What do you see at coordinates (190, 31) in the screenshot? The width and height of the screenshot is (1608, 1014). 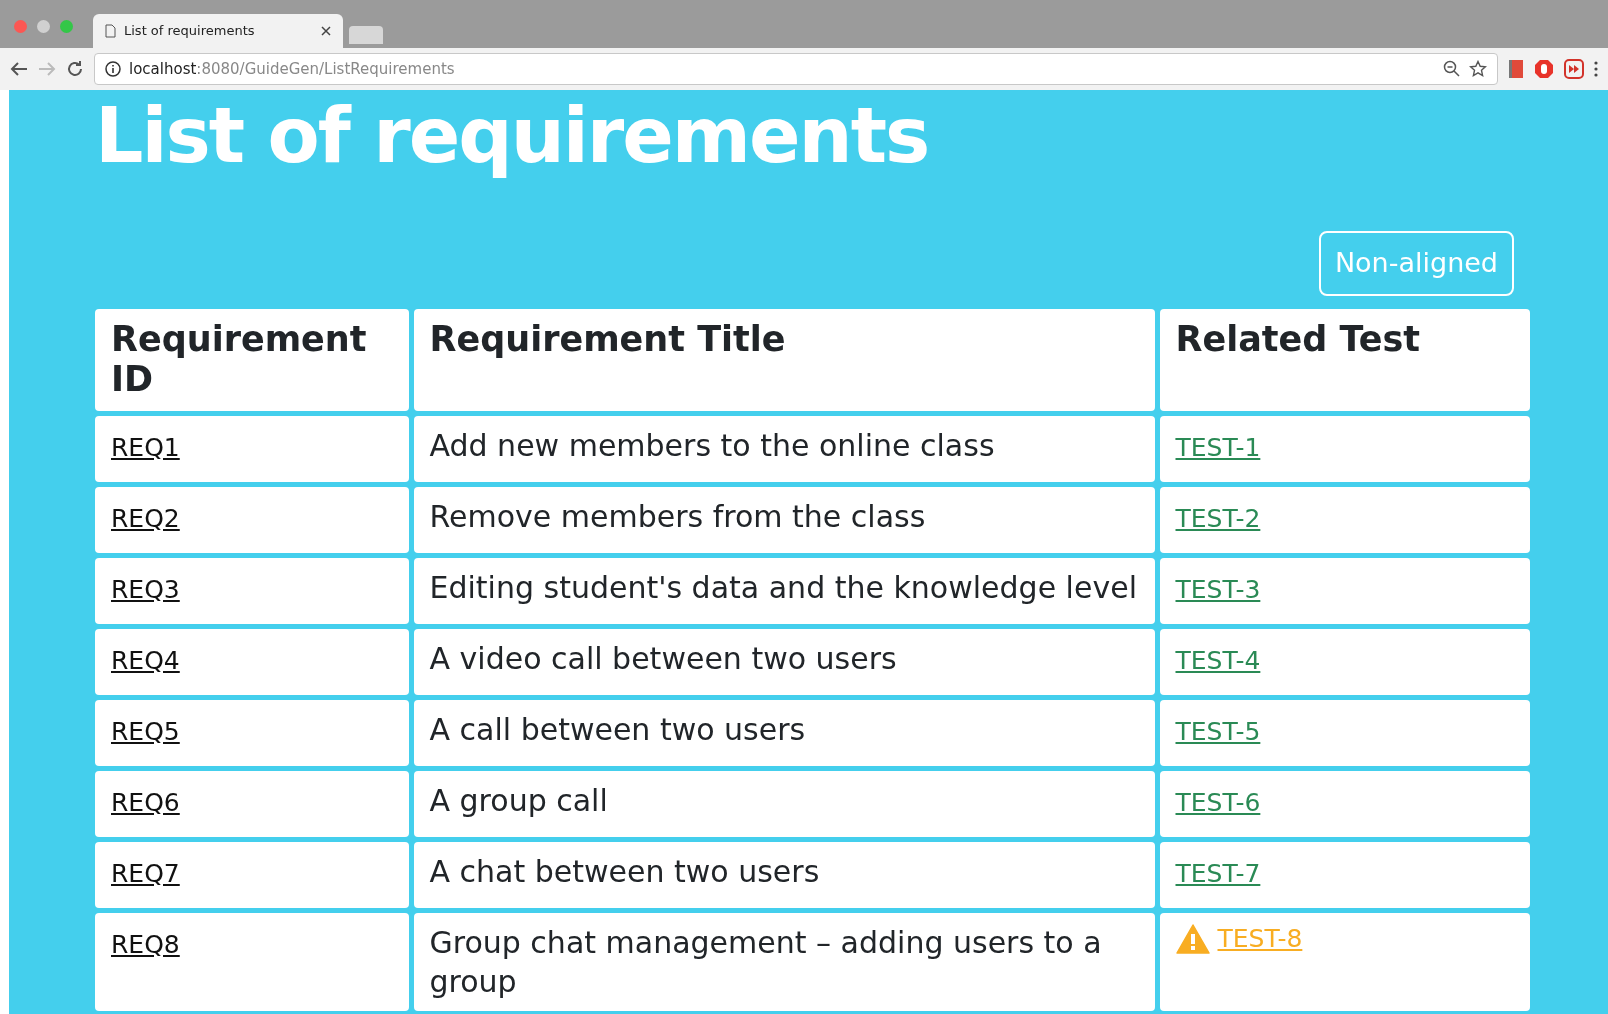 I see `tab-title: List of requirements` at bounding box center [190, 31].